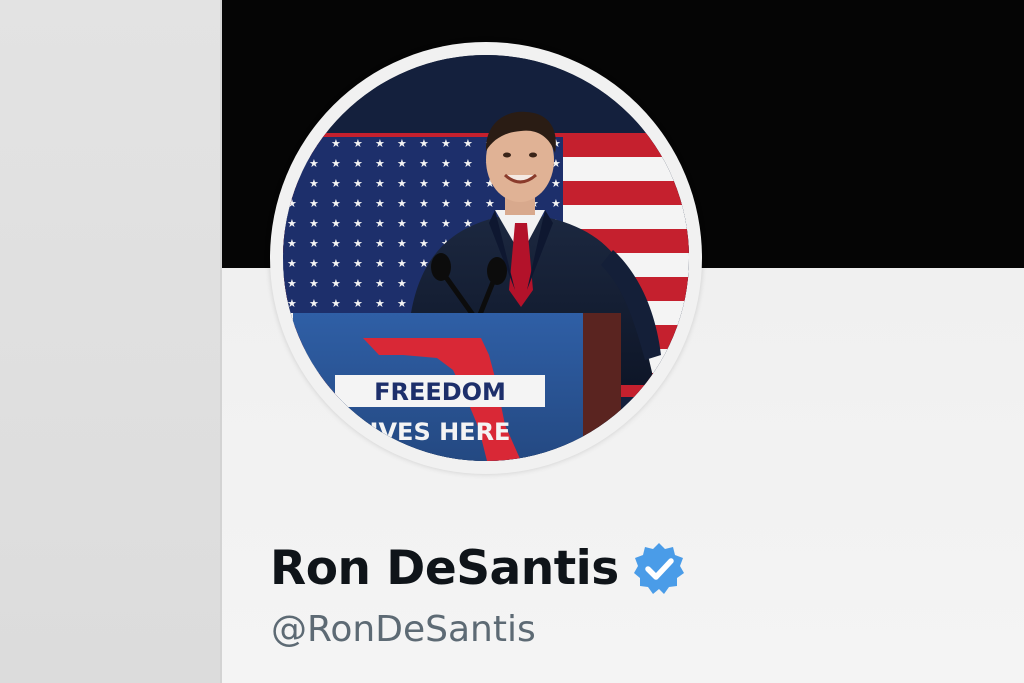  What do you see at coordinates (444, 568) in the screenshot?
I see `display-name: Ron DeSantis` at bounding box center [444, 568].